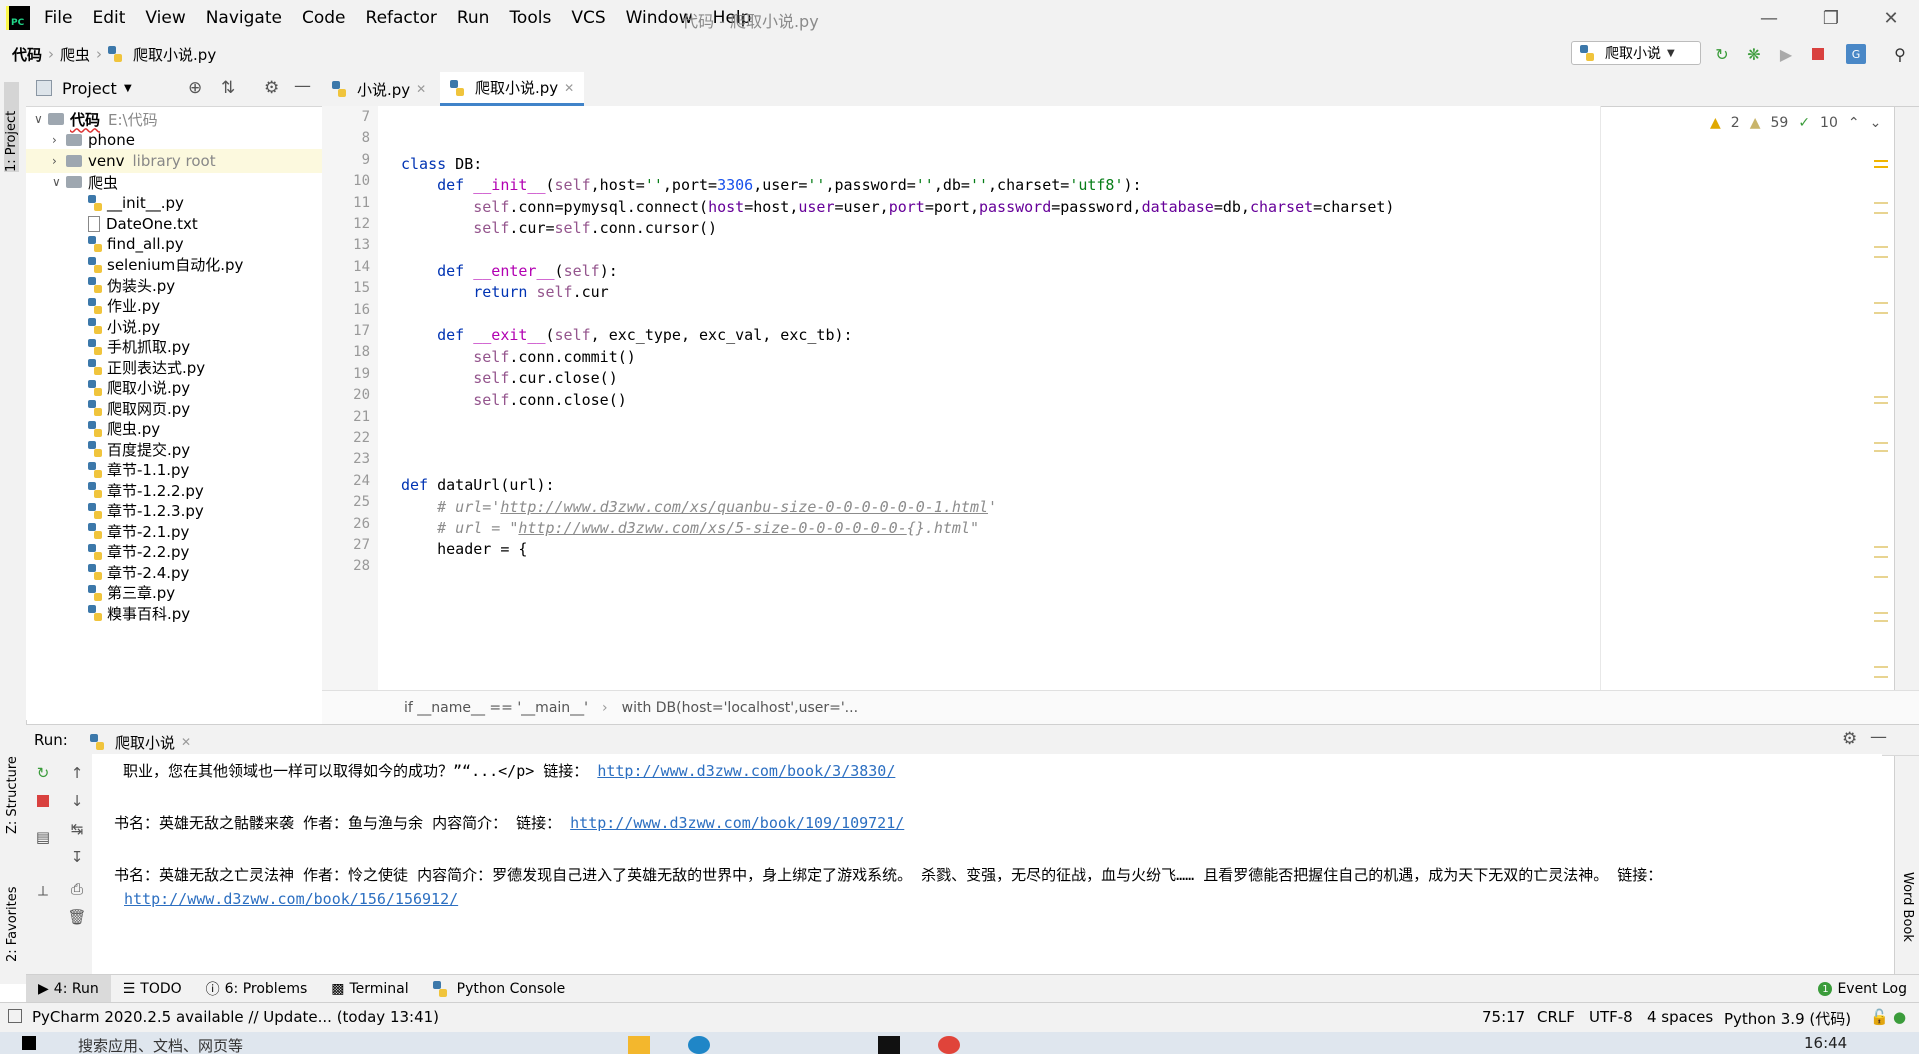  What do you see at coordinates (361, 566) in the screenshot?
I see `line-number: 28` at bounding box center [361, 566].